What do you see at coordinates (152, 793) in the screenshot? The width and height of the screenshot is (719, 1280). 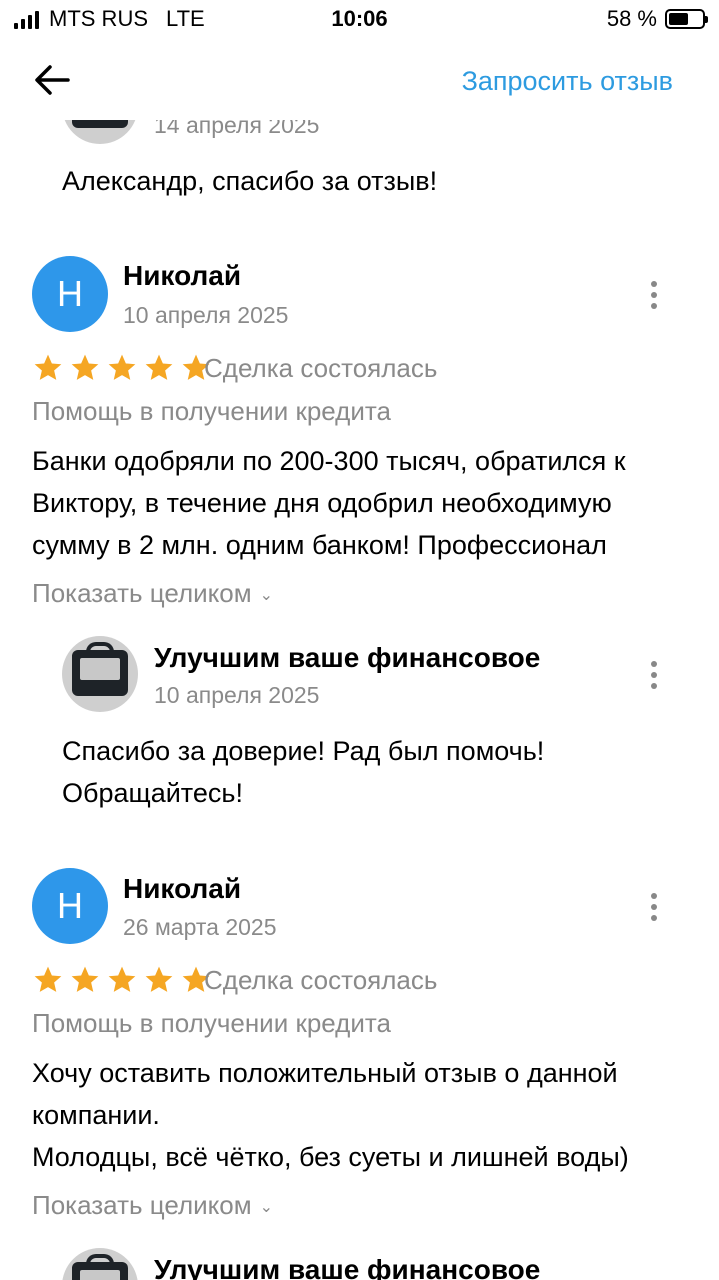 I see `reply-text-line: Обращайтесь!` at bounding box center [152, 793].